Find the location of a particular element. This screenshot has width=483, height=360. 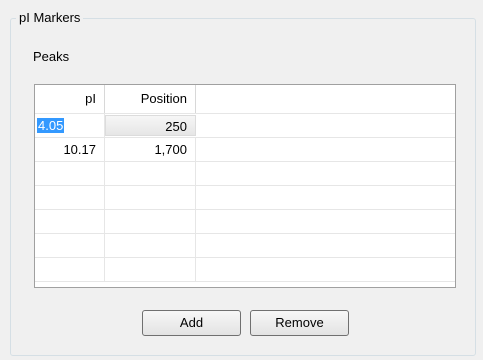

table-row: 10.17 1,700 is located at coordinates (245, 150).